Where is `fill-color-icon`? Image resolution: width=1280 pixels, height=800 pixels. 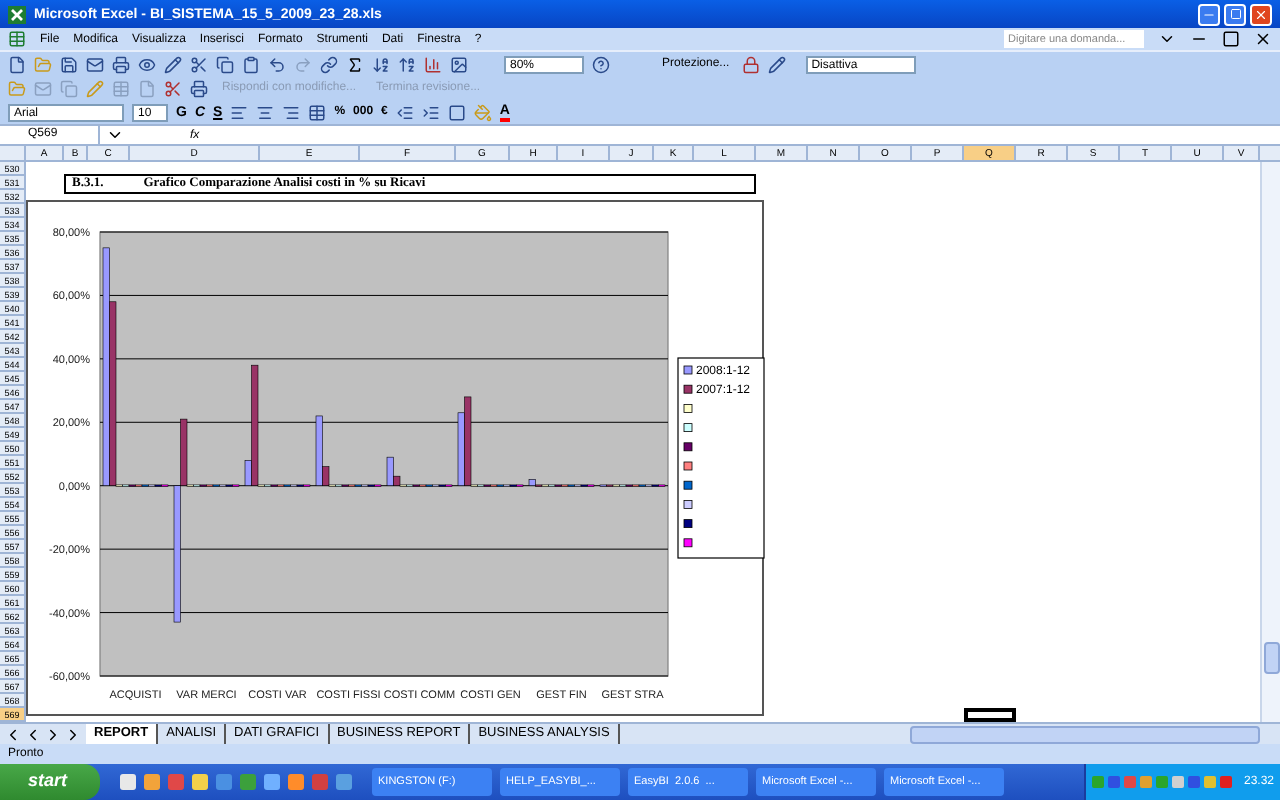 fill-color-icon is located at coordinates (482, 112).